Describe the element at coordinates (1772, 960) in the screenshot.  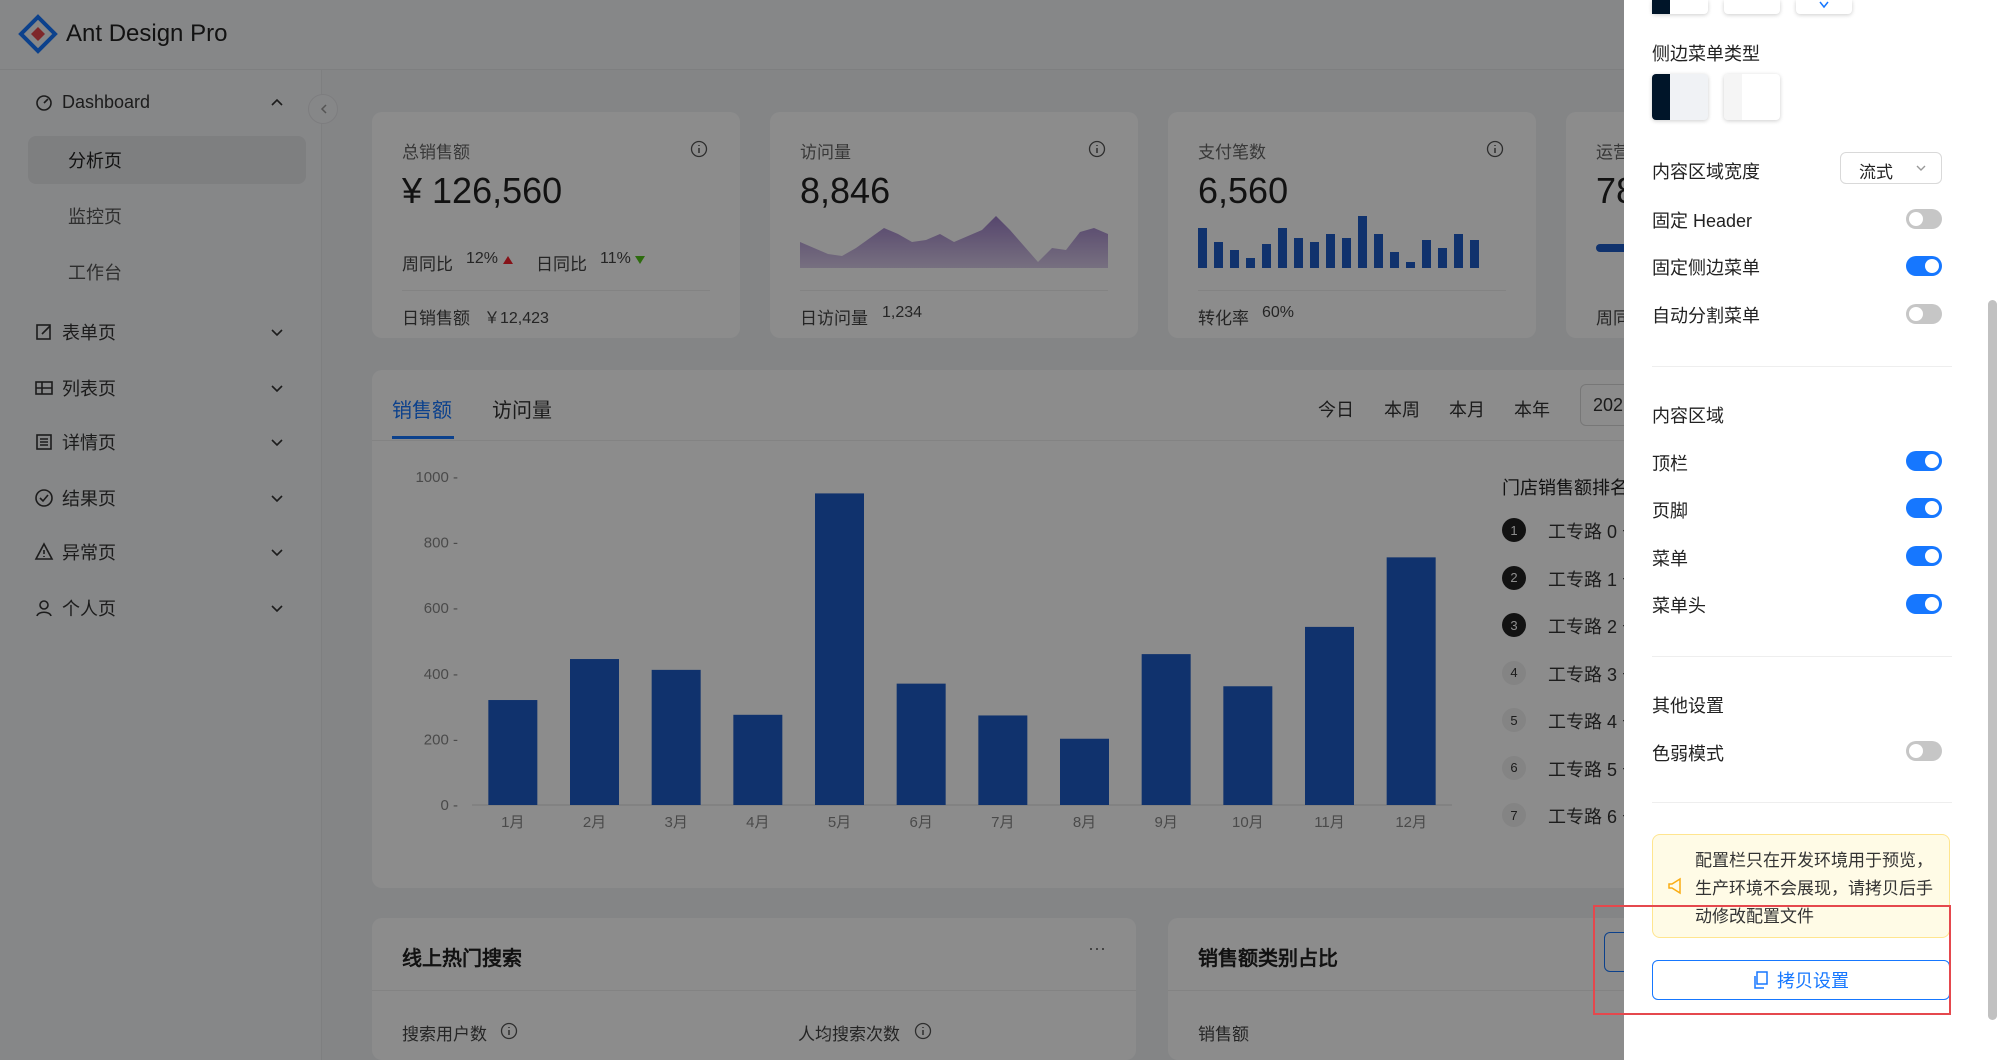
I see `highlight-box` at that location.